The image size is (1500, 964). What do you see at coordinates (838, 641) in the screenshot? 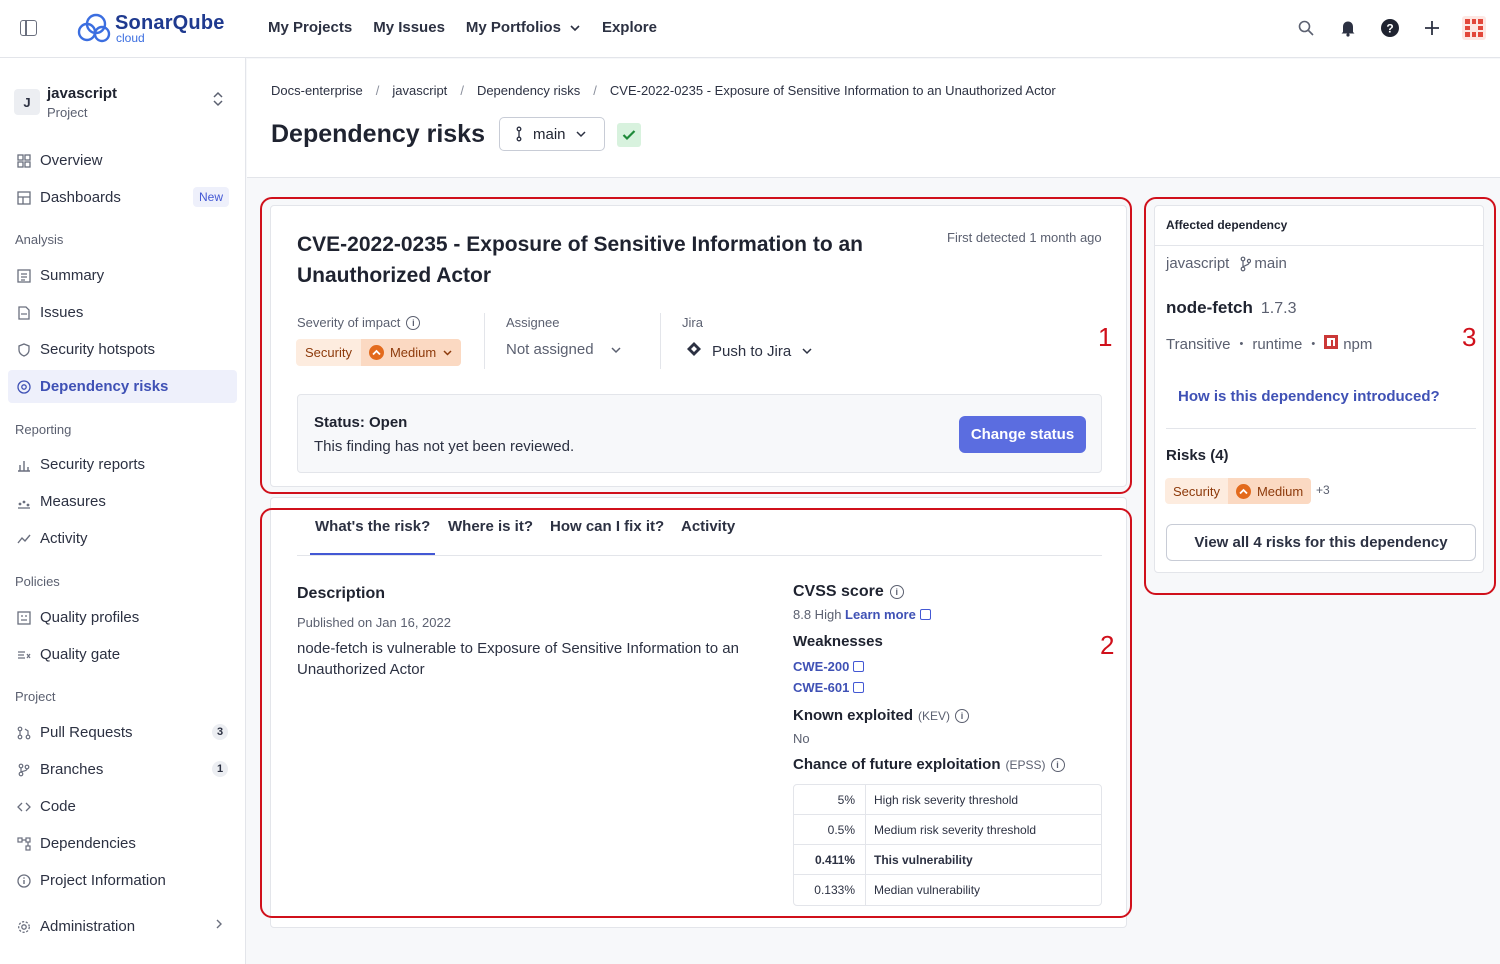
I see `weaknesses-title: Weaknesses` at bounding box center [838, 641].